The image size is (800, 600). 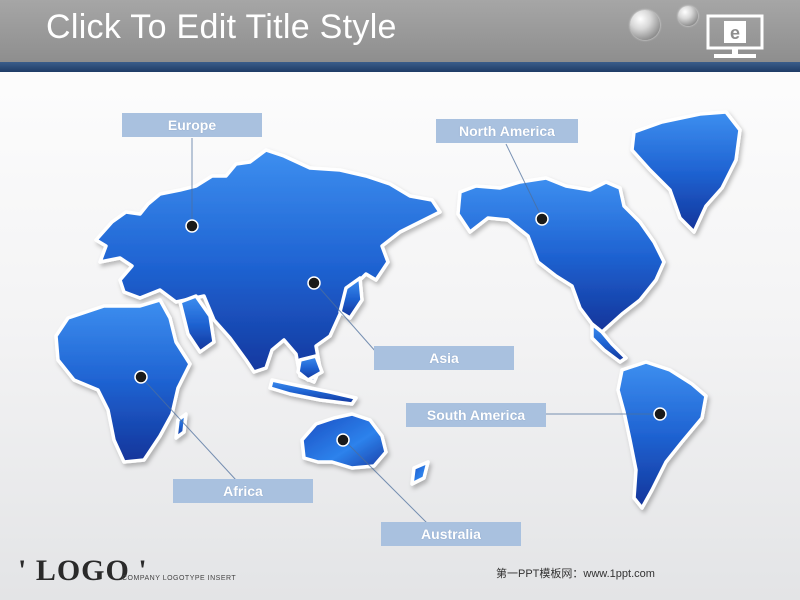 What do you see at coordinates (179, 578) in the screenshot?
I see `logo-subtext: COMPANY LOGOTYPE INSERT` at bounding box center [179, 578].